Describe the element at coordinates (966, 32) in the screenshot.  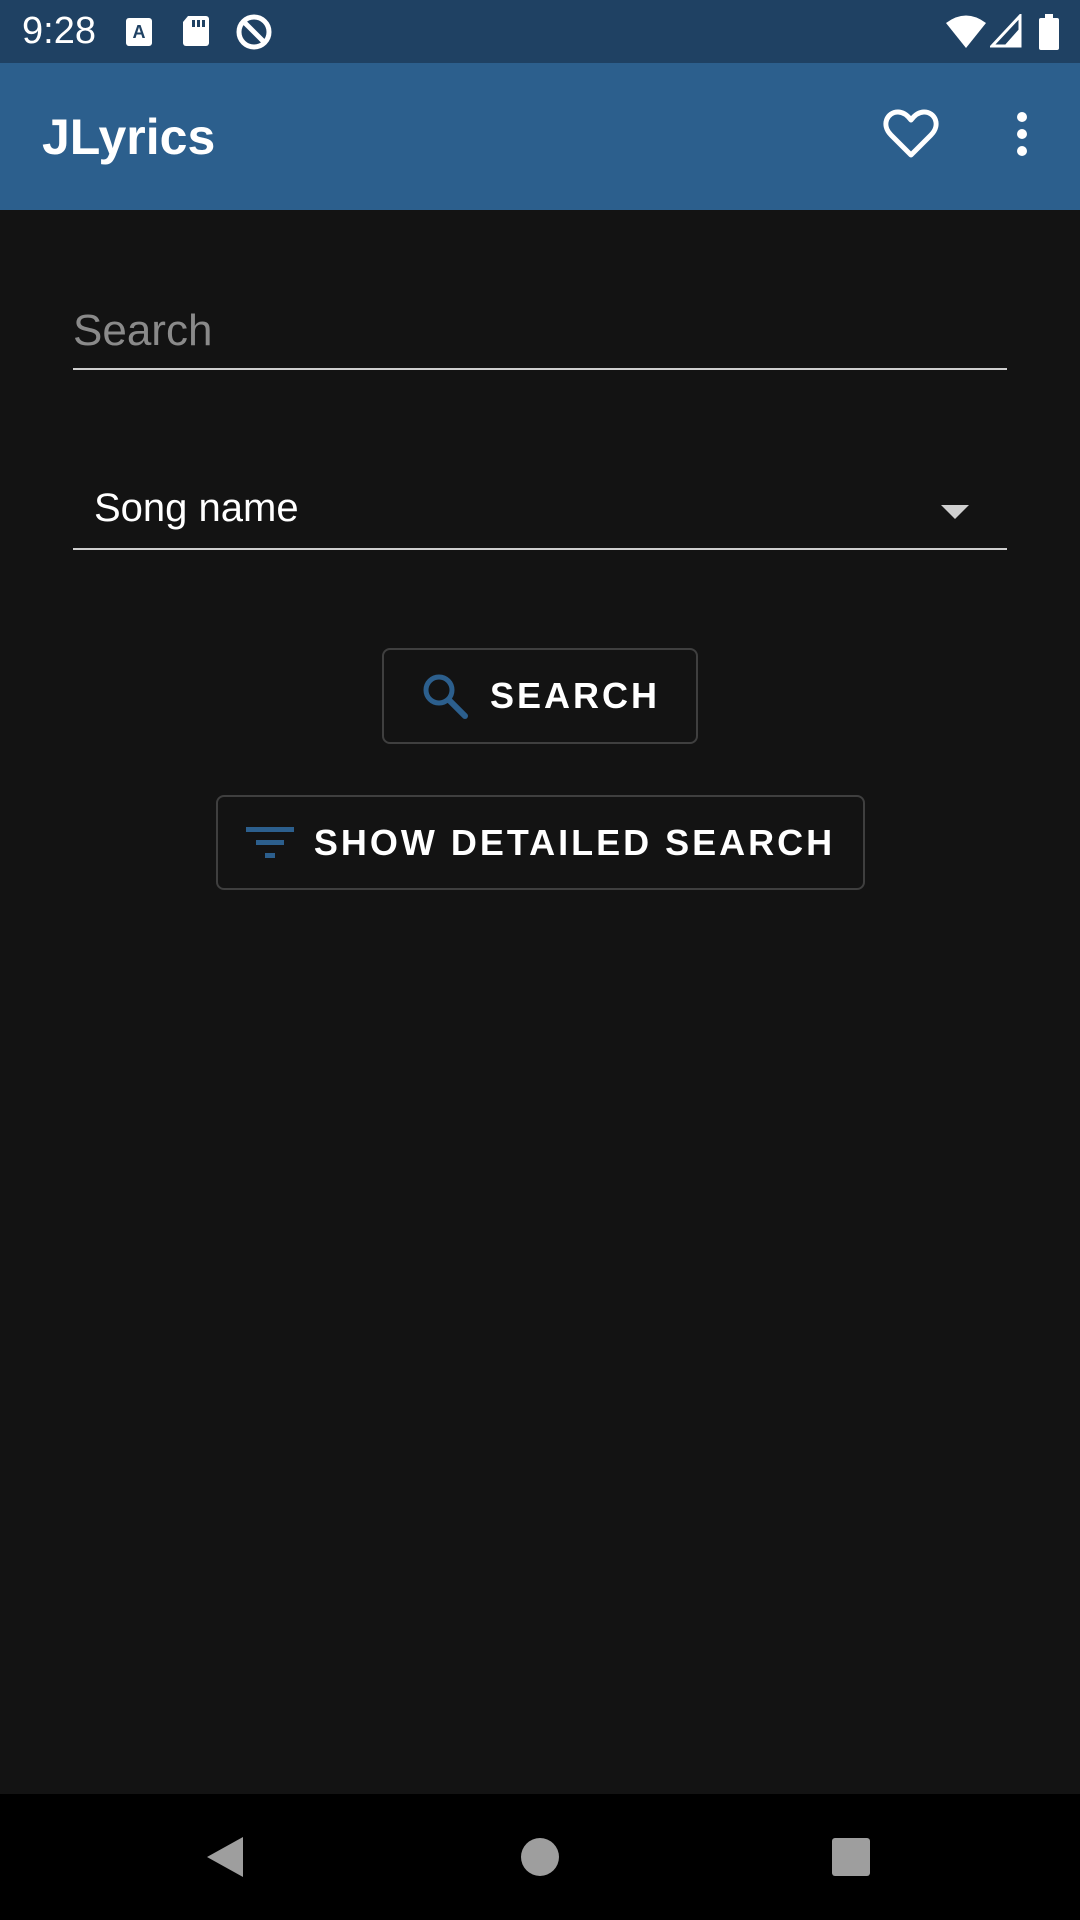
I see `wifi-icon` at that location.